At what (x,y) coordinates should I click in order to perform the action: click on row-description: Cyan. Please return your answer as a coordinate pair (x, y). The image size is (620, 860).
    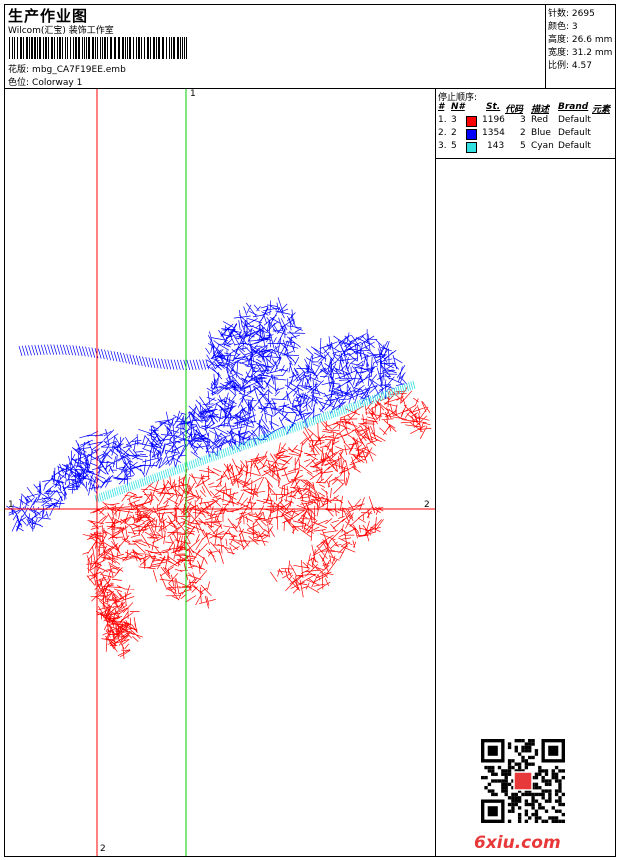
    Looking at the image, I should click on (542, 146).